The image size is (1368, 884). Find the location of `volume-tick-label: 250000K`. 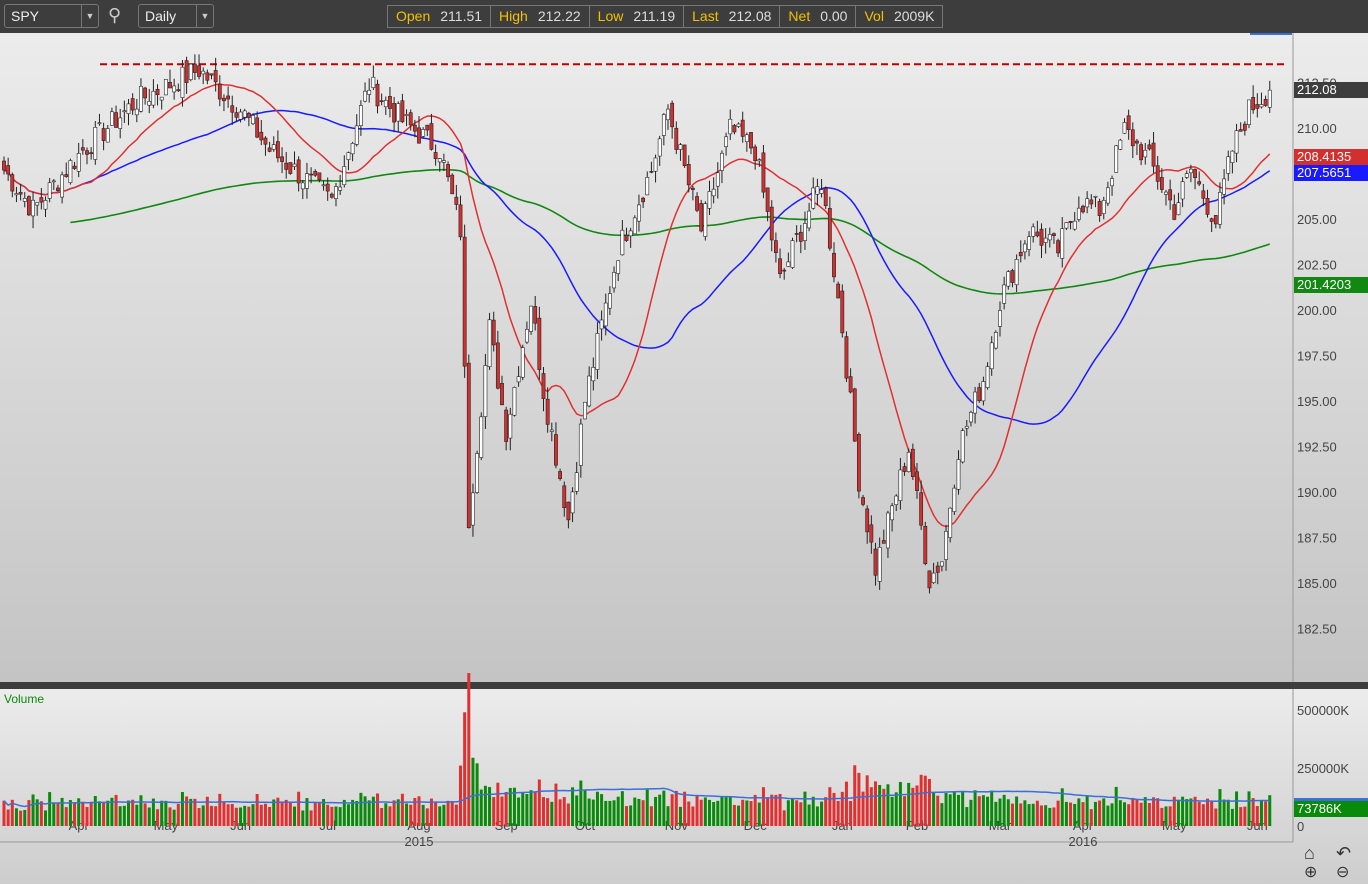

volume-tick-label: 250000K is located at coordinates (1323, 768).